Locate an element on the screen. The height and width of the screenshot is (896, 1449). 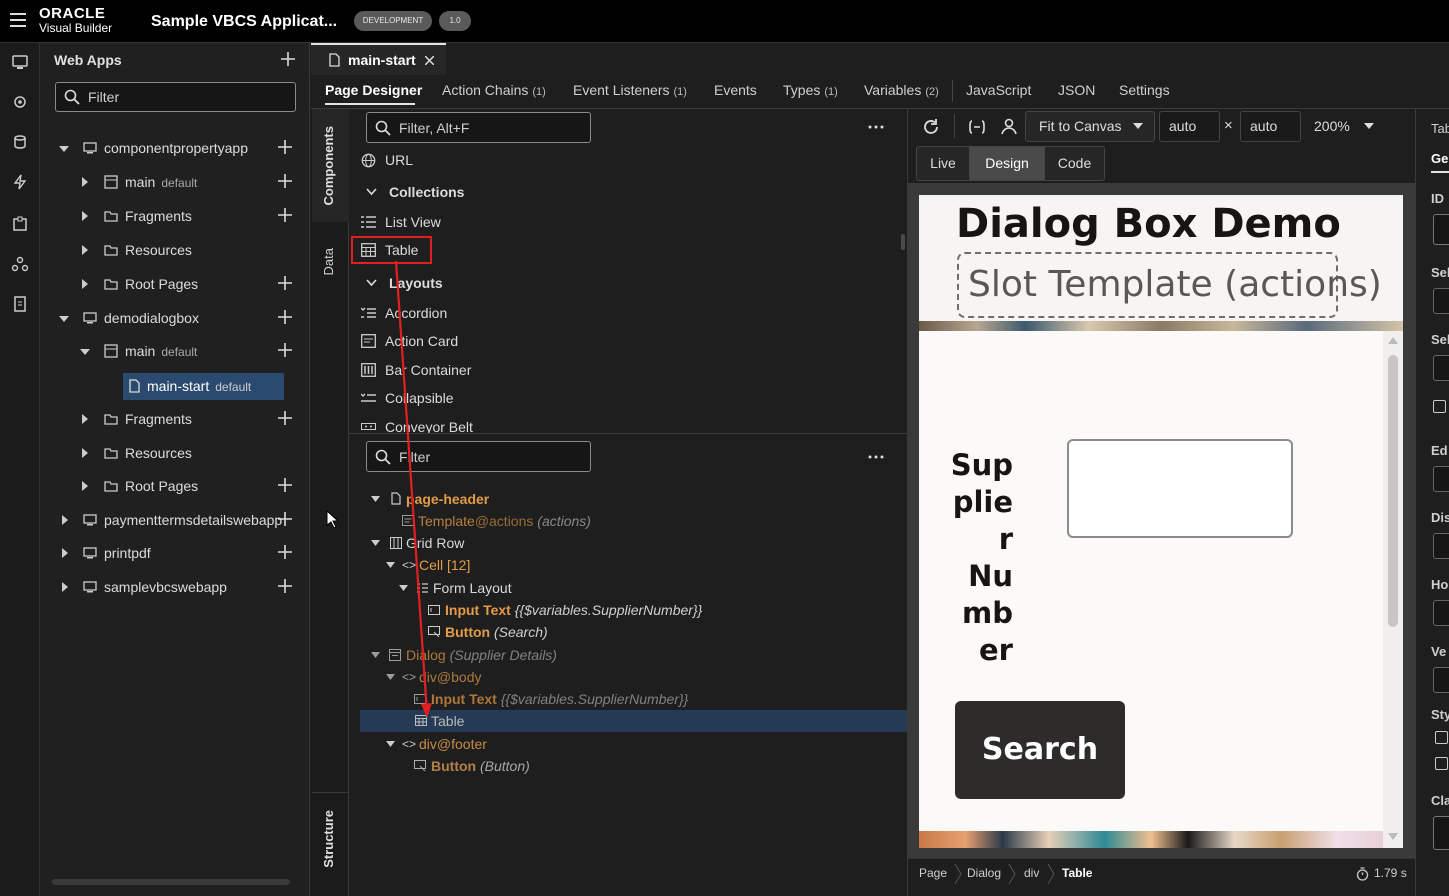
class-input is located at coordinates (1441, 833).